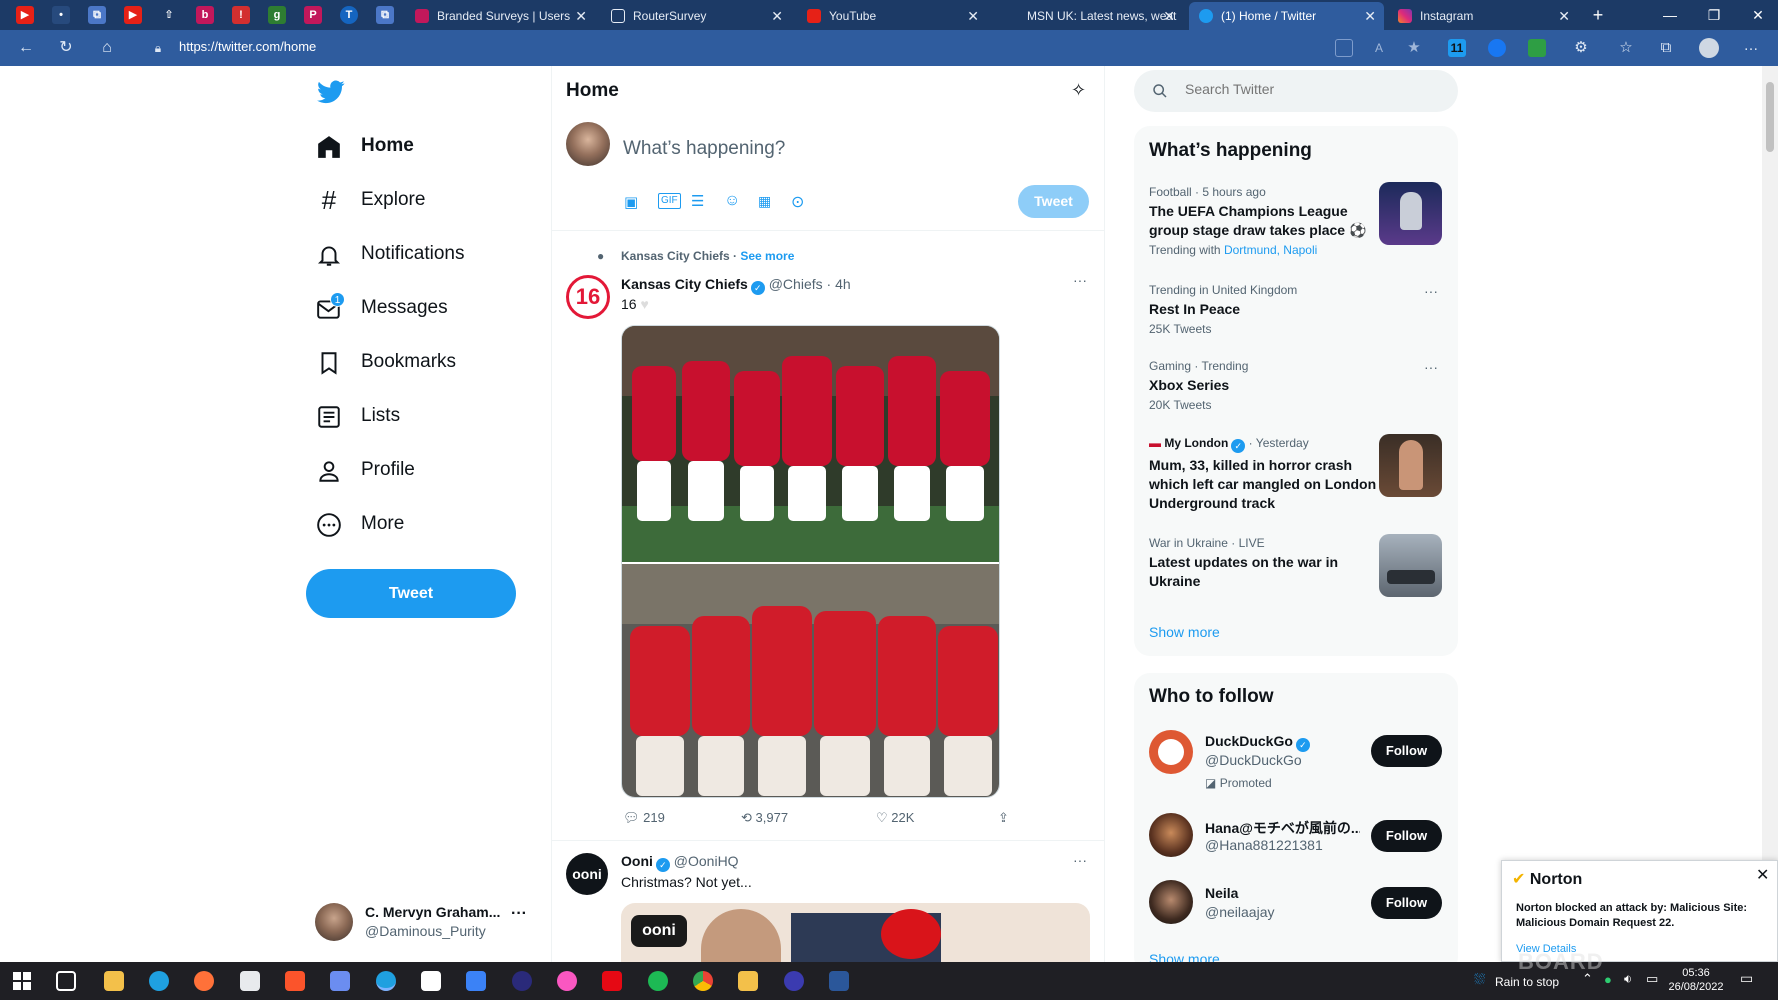  What do you see at coordinates (1171, 752) in the screenshot?
I see `duckduckgo-avatar` at bounding box center [1171, 752].